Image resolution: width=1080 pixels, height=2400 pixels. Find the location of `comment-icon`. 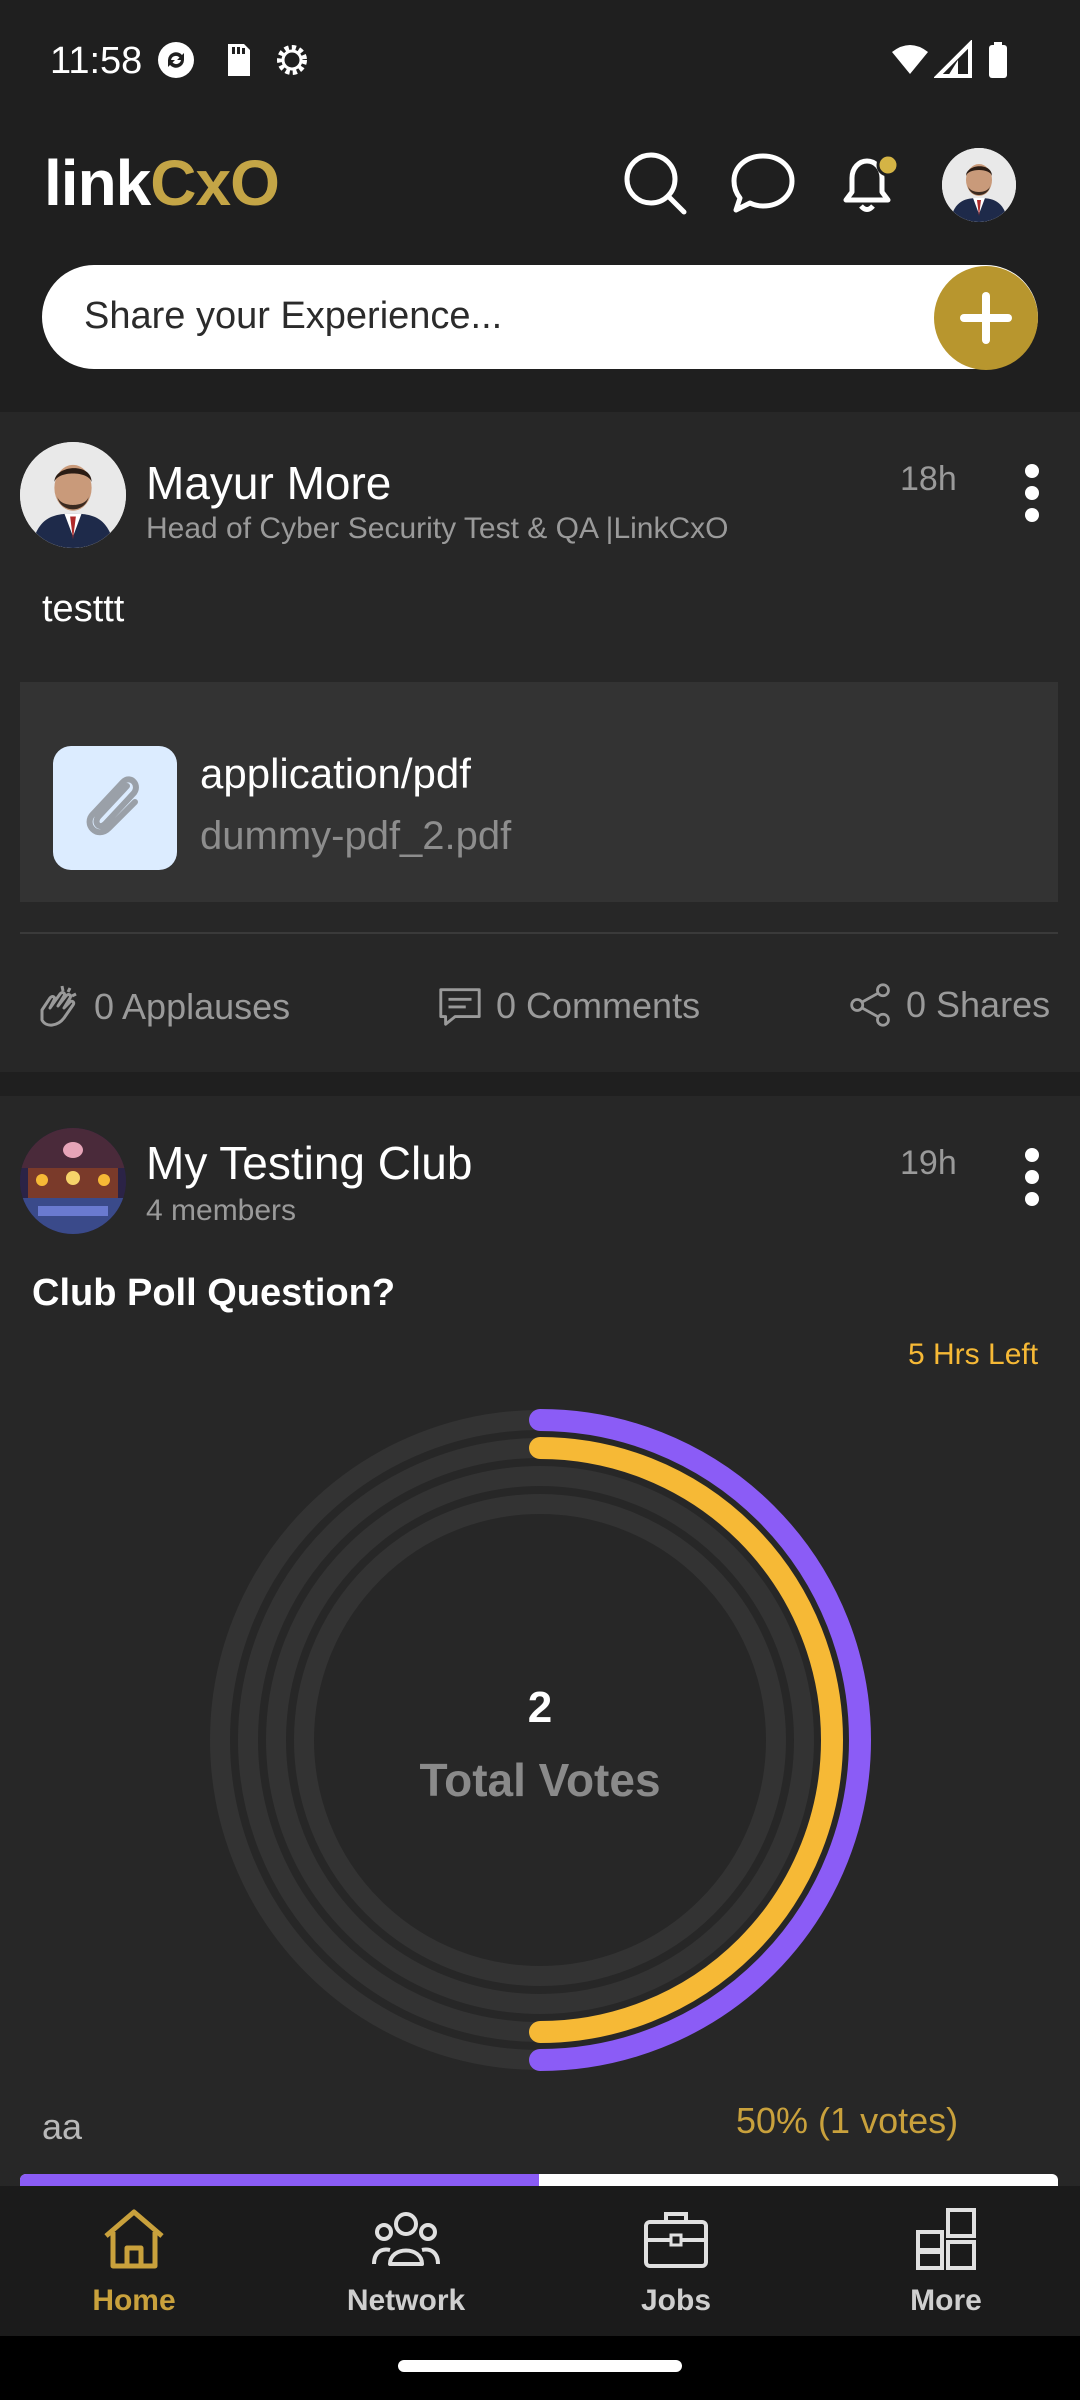

comment-icon is located at coordinates (460, 1007).